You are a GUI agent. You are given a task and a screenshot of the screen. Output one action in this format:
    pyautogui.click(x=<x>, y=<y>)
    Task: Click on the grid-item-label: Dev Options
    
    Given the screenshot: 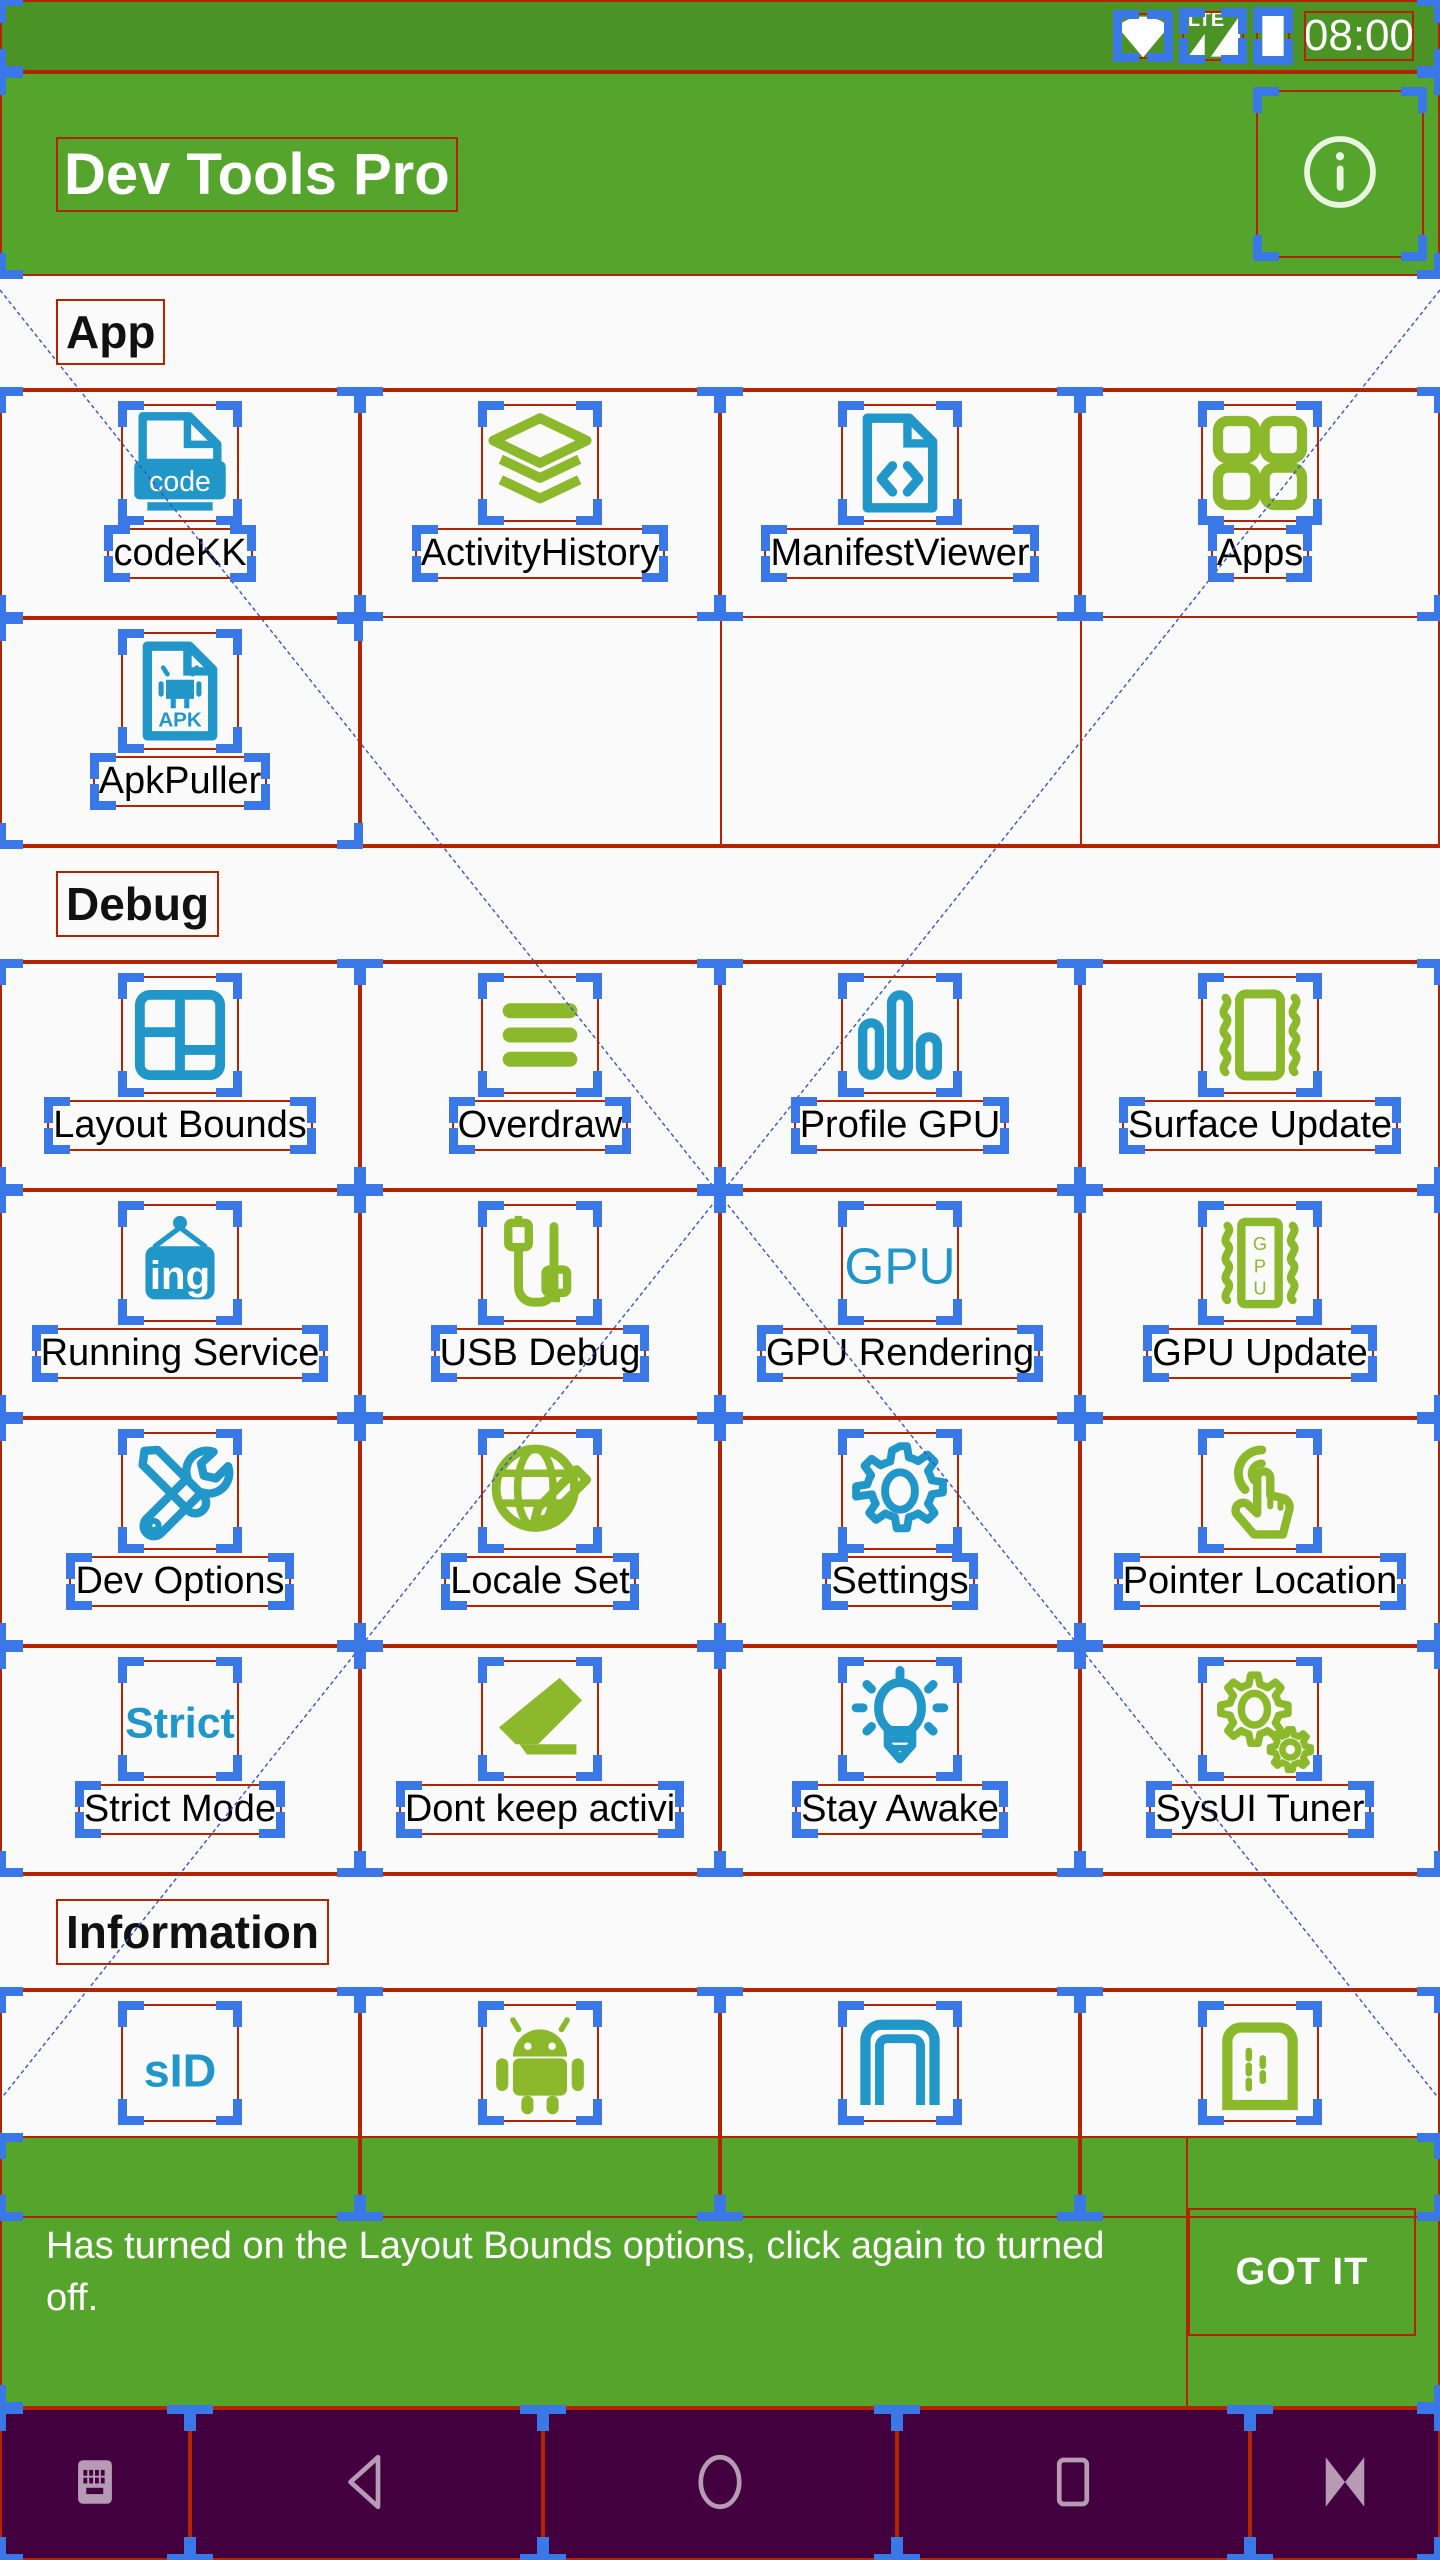 What is the action you would take?
    pyautogui.click(x=180, y=1581)
    